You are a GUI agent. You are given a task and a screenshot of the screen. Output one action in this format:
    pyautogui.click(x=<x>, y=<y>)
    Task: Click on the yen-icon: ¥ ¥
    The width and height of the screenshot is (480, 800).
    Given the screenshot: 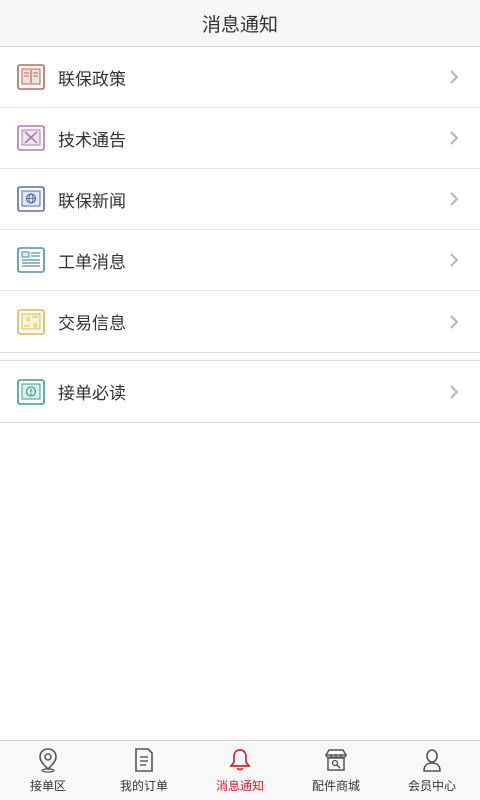 What is the action you would take?
    pyautogui.click(x=31, y=322)
    